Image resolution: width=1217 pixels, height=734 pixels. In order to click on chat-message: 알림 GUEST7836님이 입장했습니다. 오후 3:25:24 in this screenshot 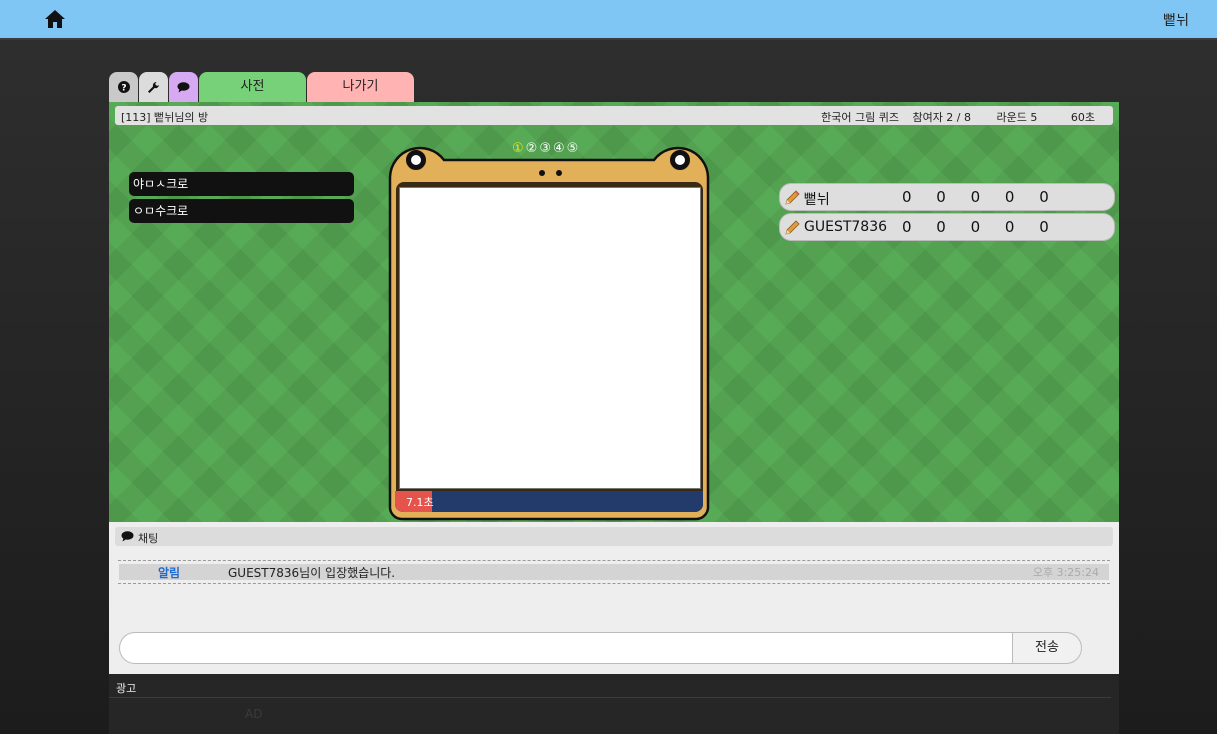, I will do `click(614, 572)`.